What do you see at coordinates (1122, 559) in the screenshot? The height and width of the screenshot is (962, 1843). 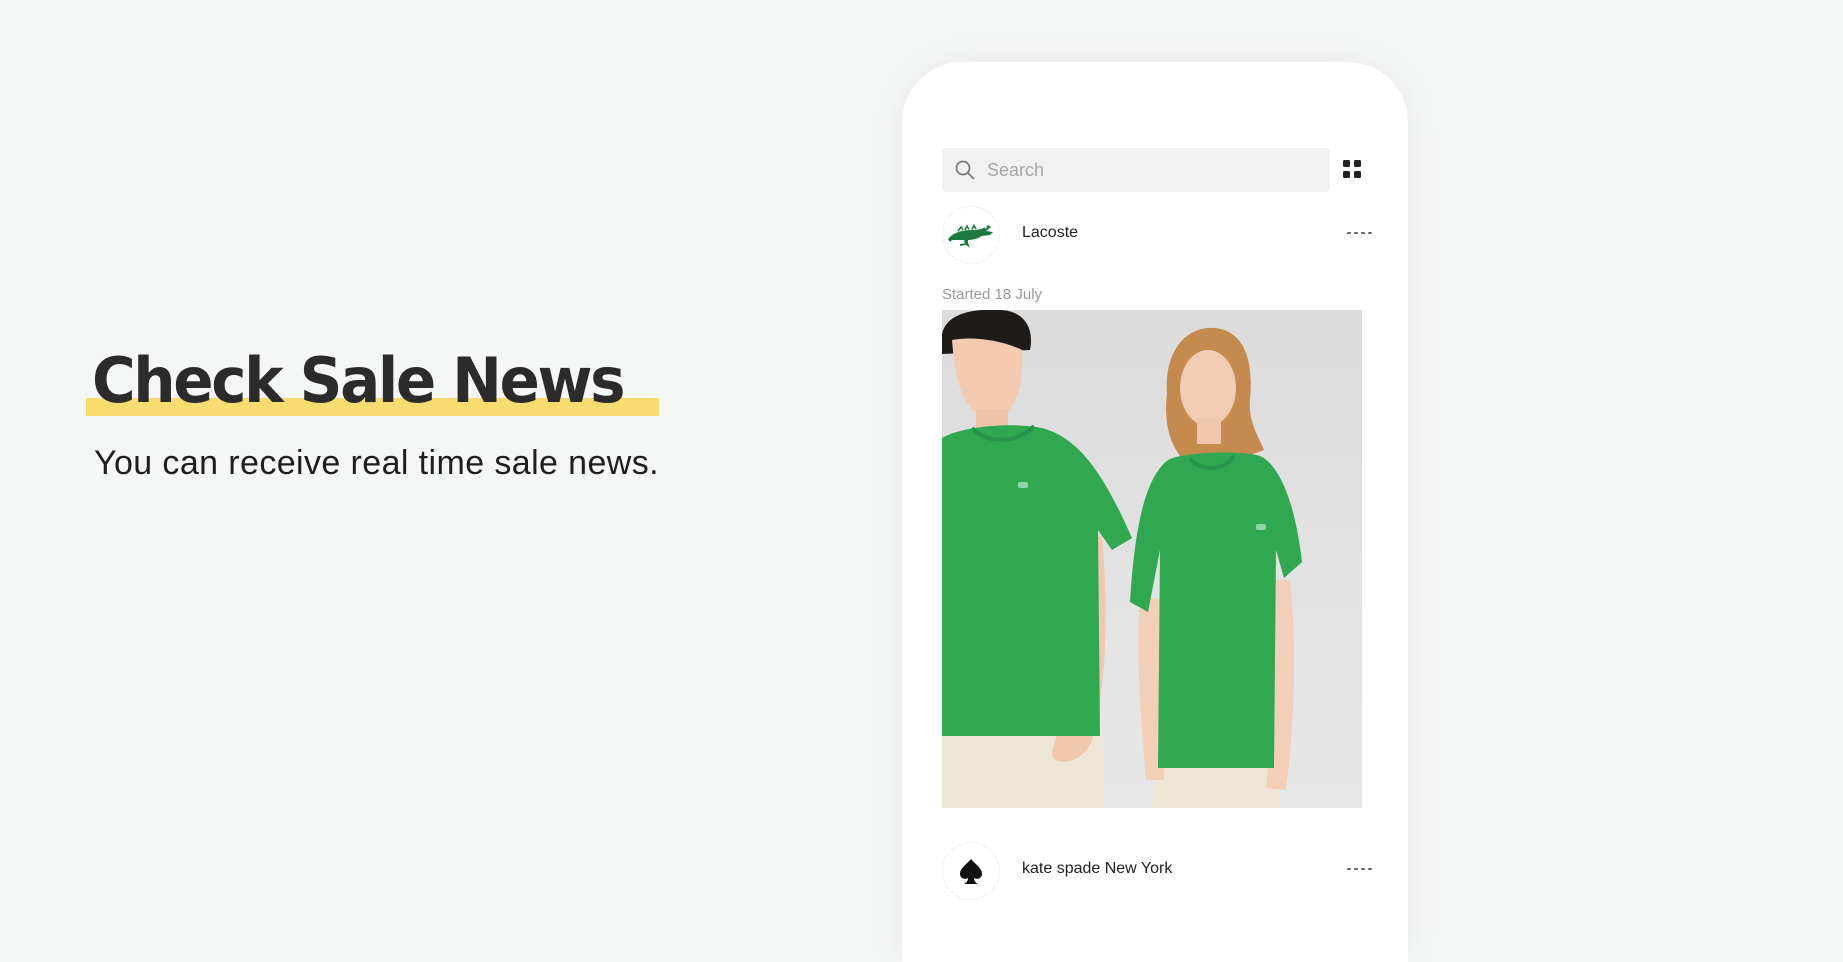 I see `models-illustration` at bounding box center [1122, 559].